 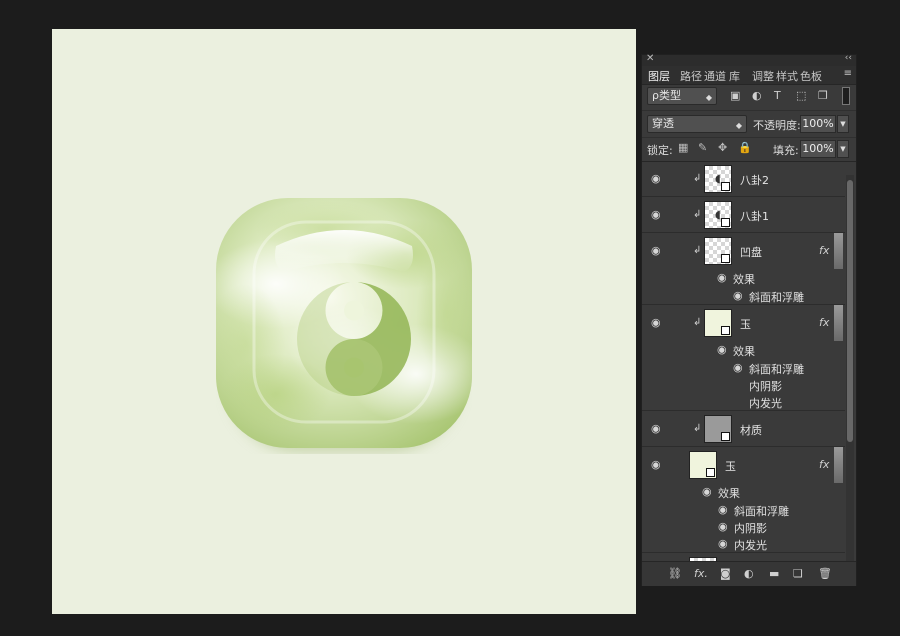 What do you see at coordinates (697, 124) in the screenshot?
I see `blend-mode-select: 穿透 ◆` at bounding box center [697, 124].